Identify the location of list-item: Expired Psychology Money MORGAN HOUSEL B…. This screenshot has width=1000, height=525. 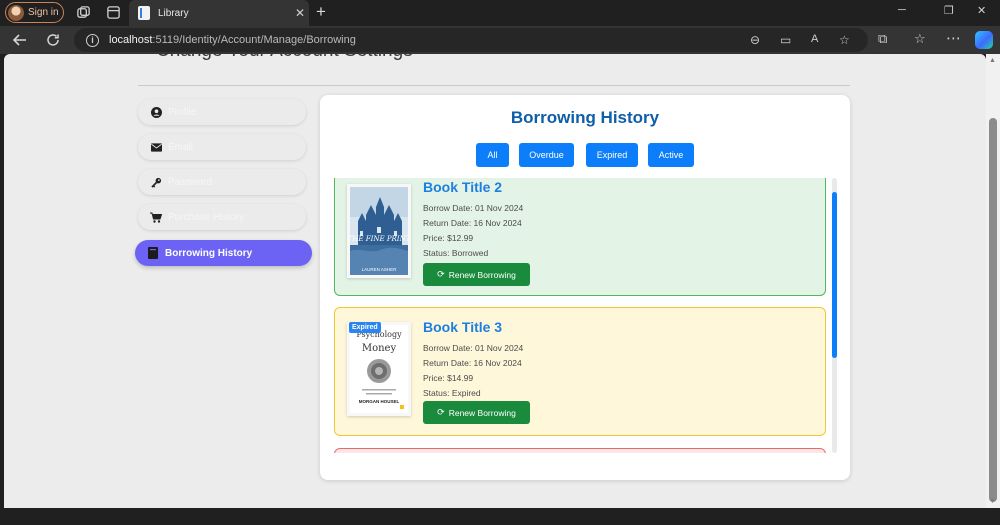
(580, 371).